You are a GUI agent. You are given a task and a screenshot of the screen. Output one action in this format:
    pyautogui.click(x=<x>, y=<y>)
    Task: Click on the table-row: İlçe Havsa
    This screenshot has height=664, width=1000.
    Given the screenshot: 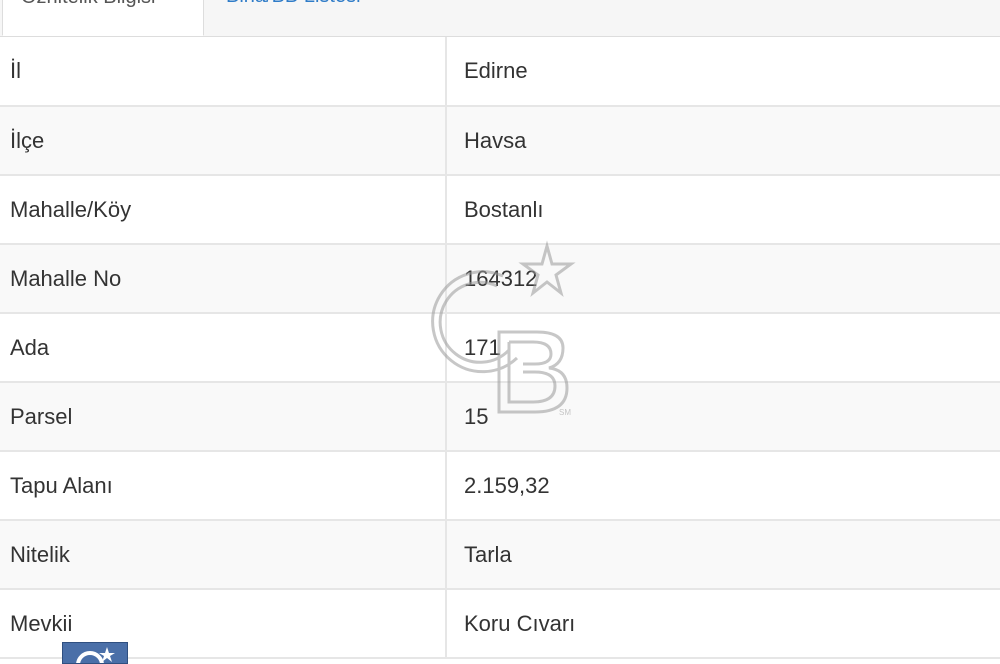 What is the action you would take?
    pyautogui.click(x=500, y=141)
    